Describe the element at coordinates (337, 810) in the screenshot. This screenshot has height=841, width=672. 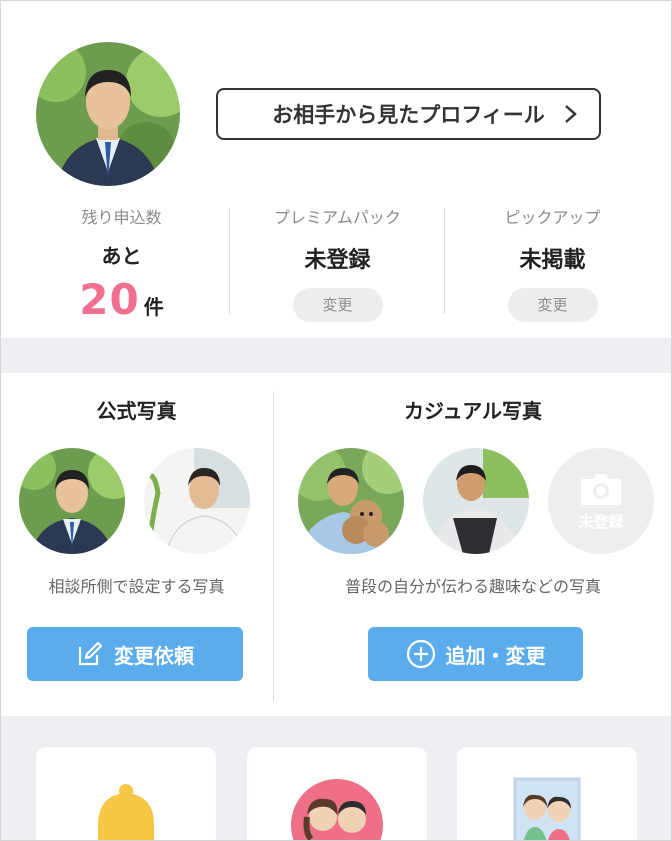
I see `couple-icon` at that location.